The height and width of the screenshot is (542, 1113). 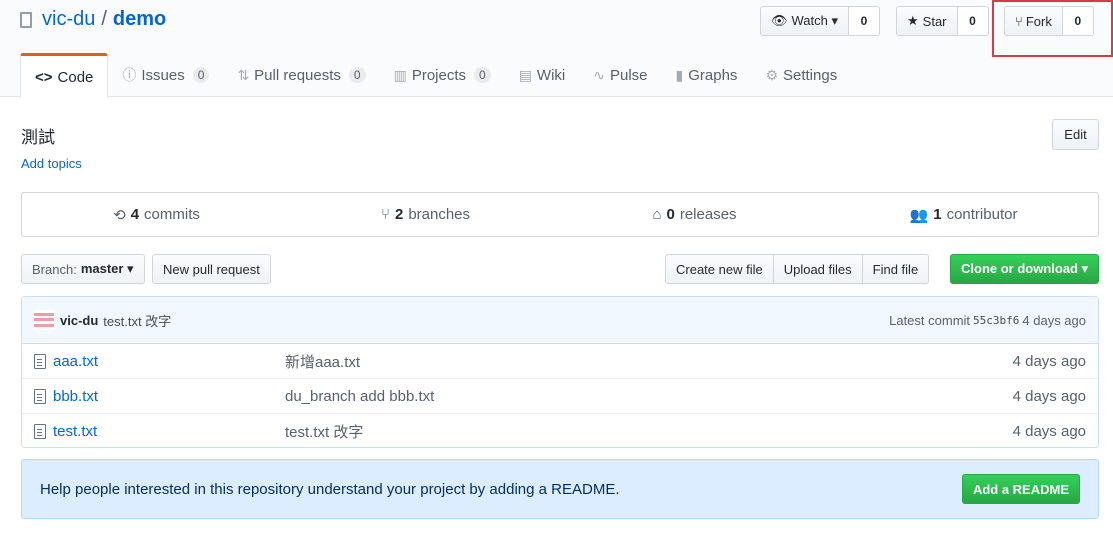 I want to click on upload-files-button: Upload files, so click(x=818, y=269).